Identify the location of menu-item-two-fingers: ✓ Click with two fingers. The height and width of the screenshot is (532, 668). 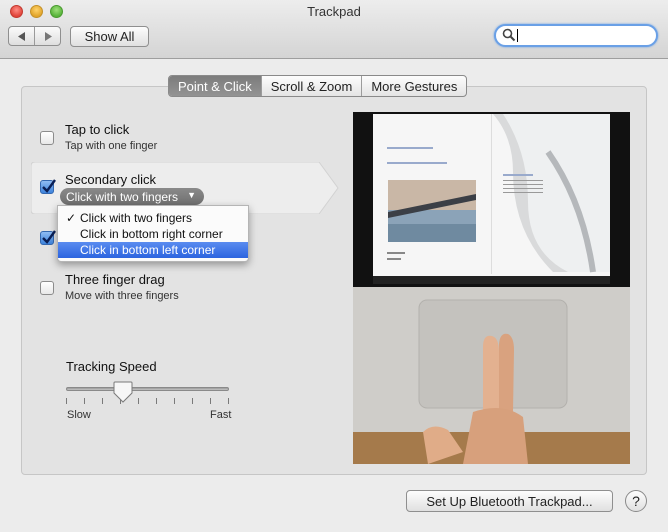
(153, 218).